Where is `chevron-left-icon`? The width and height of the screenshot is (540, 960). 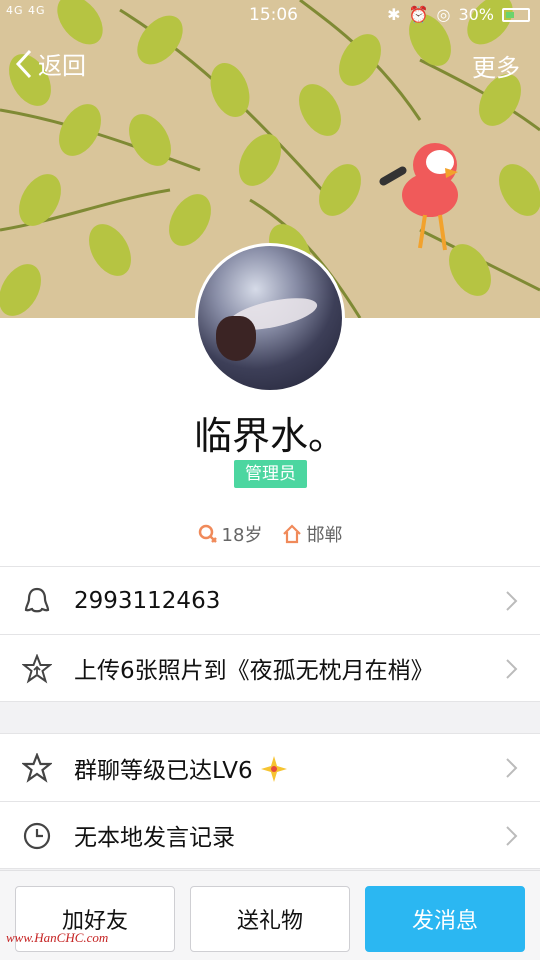
chevron-left-icon is located at coordinates (23, 63).